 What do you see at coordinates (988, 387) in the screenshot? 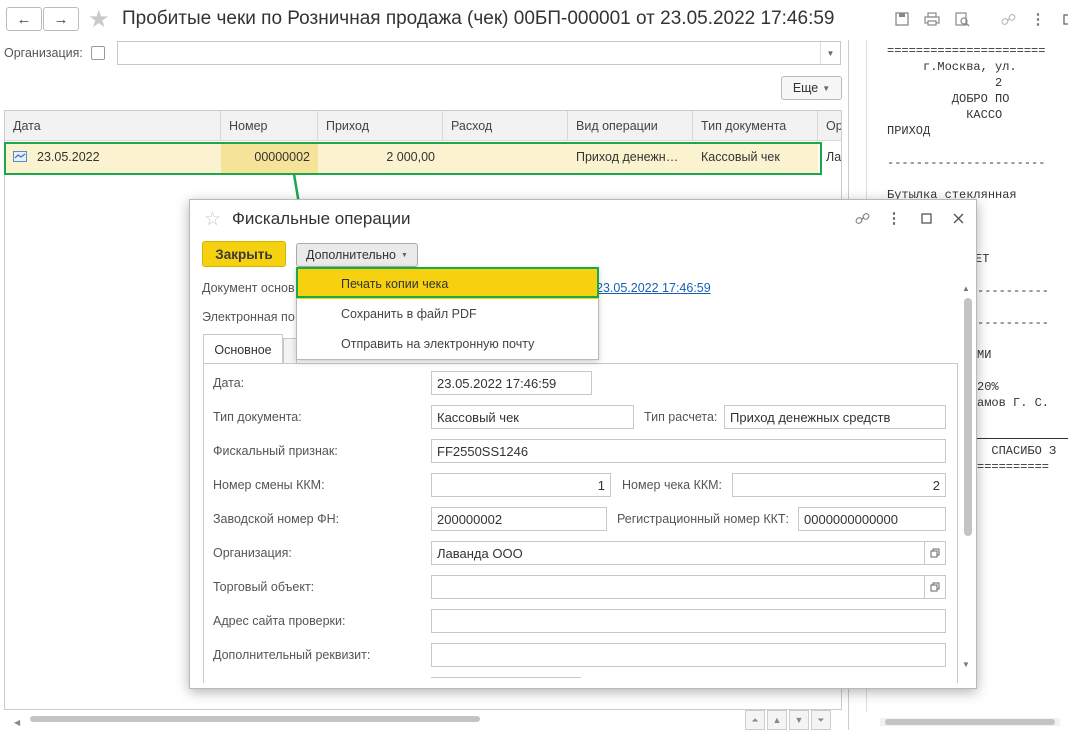
I see `receipt-line: 20%` at bounding box center [988, 387].